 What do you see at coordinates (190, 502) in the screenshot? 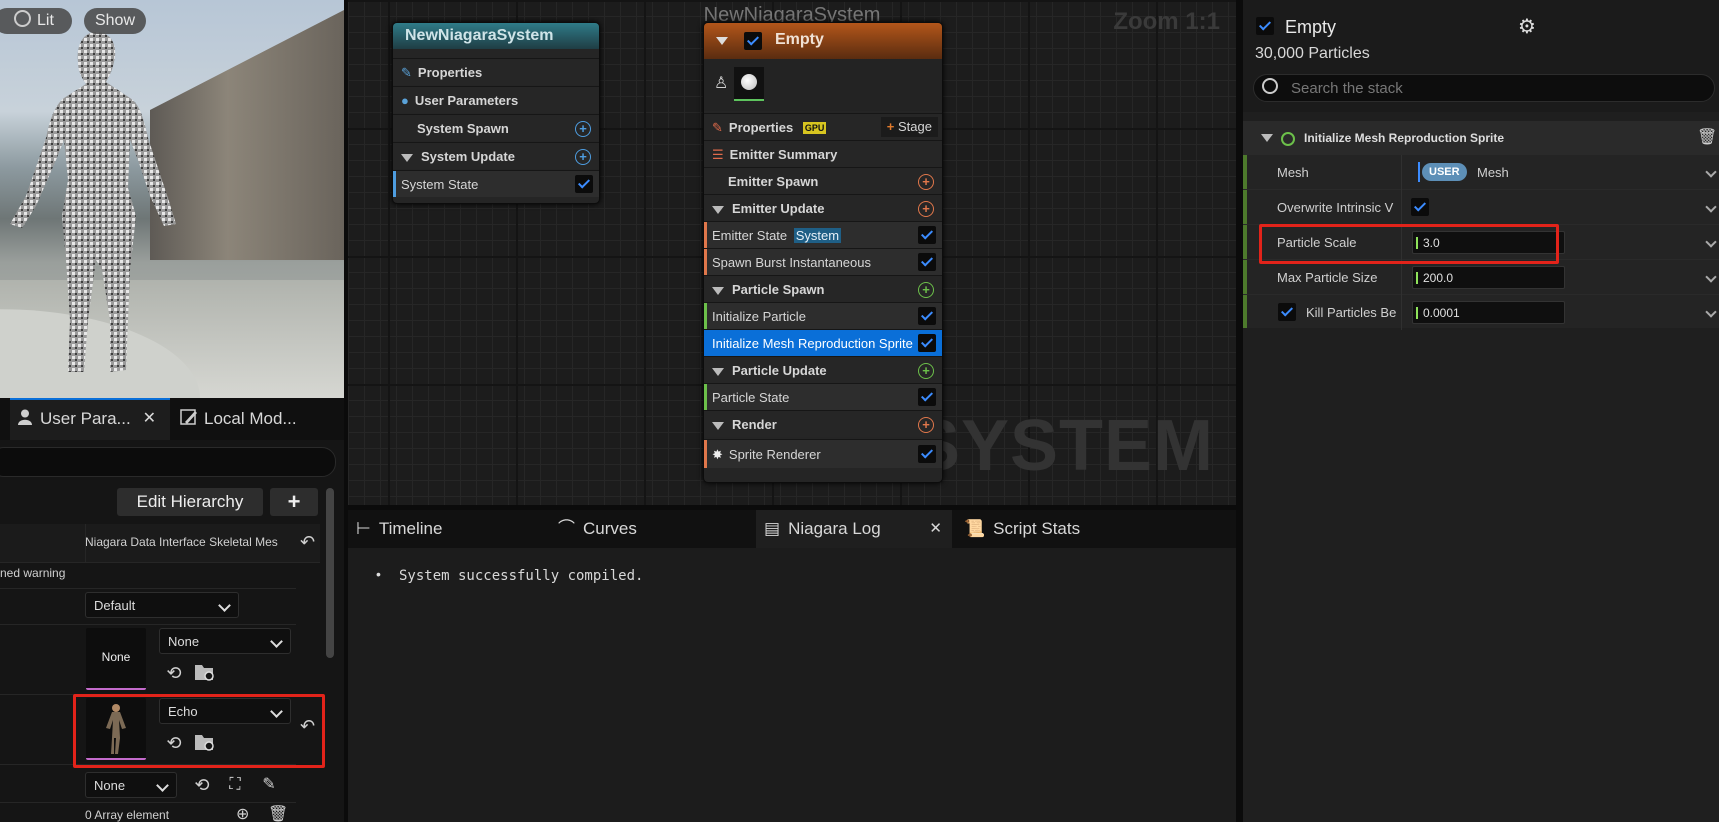
I see `edit-hierarchy-button: Edit Hierarchy` at bounding box center [190, 502].